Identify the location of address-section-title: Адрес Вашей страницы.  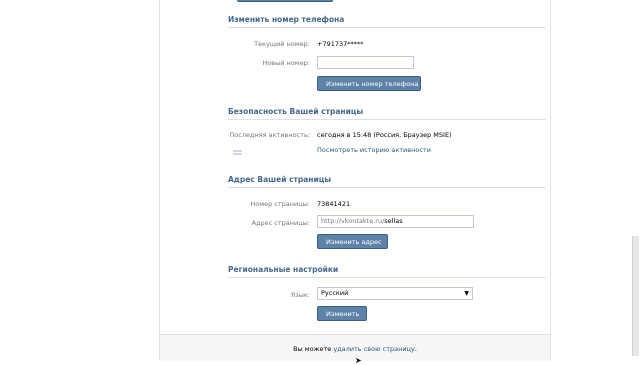
(387, 181).